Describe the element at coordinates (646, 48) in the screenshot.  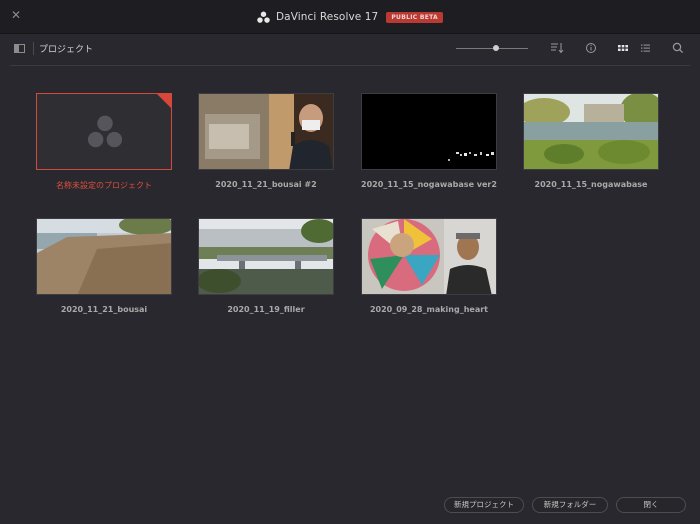
I see `list-view-icon` at that location.